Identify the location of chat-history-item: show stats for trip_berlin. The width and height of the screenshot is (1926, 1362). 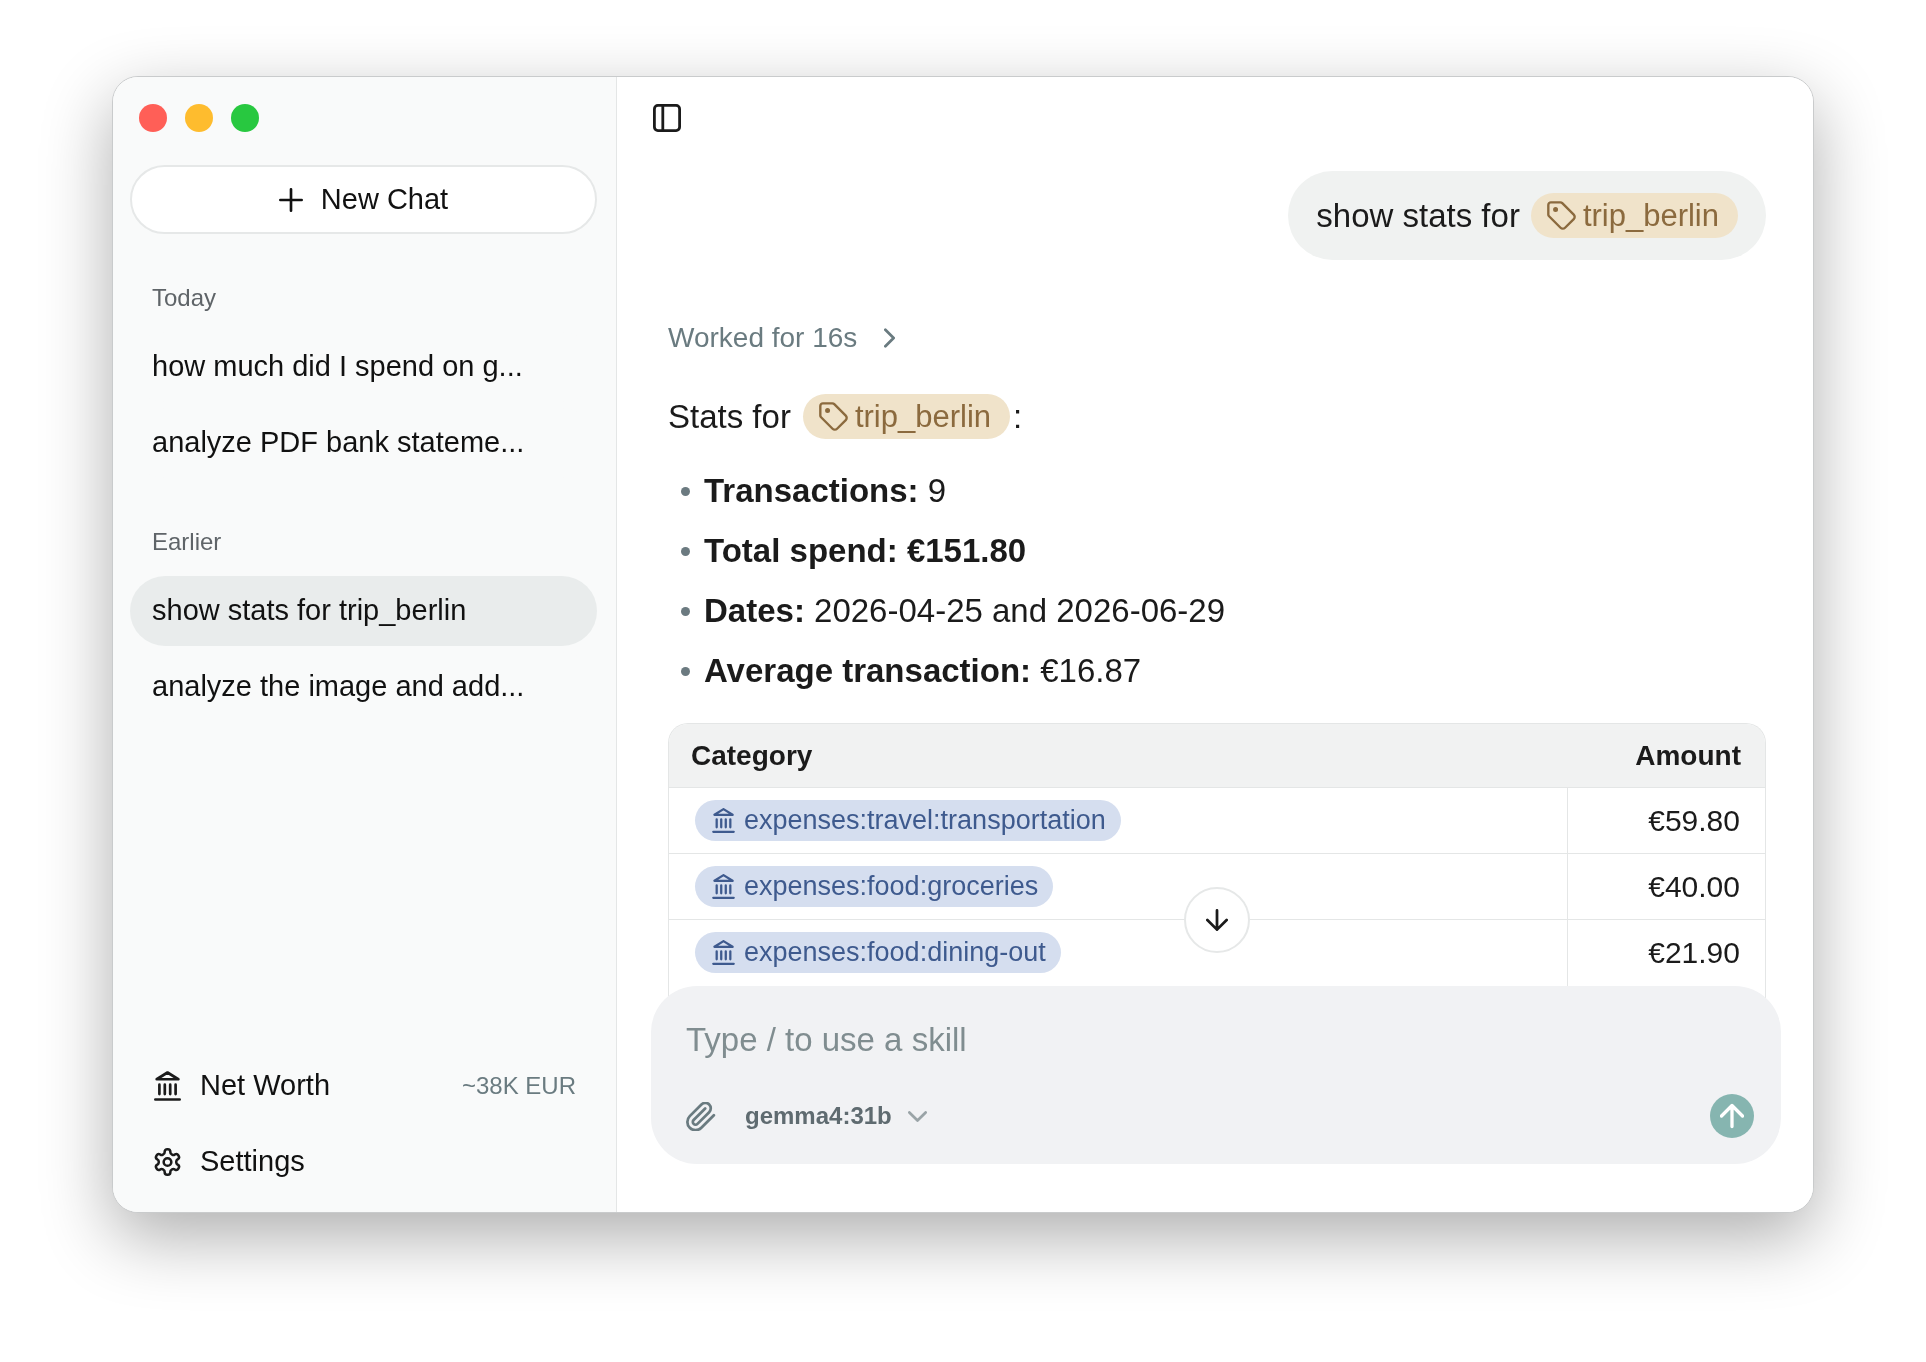
(363, 611).